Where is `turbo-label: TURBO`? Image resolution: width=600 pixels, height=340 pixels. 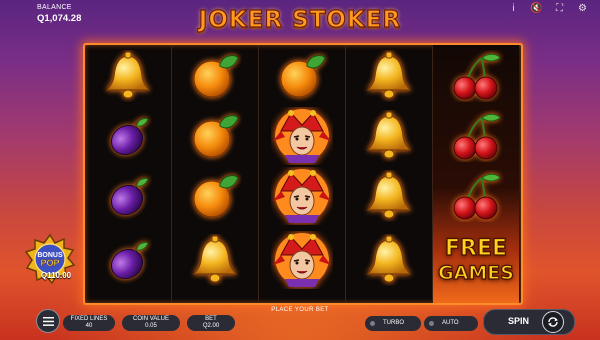 turbo-label: TURBO is located at coordinates (393, 323).